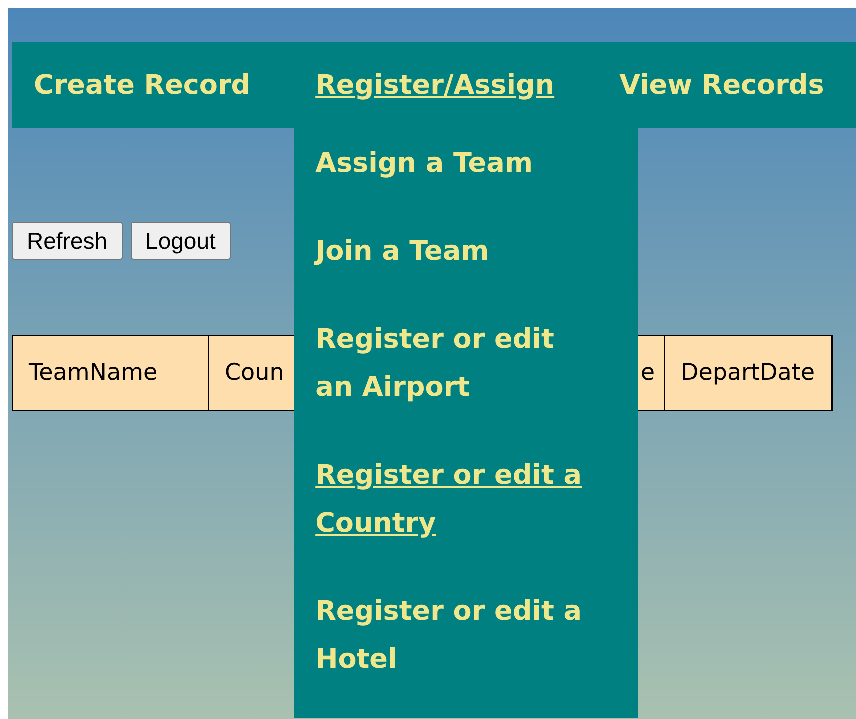 This screenshot has height=719, width=856. What do you see at coordinates (466, 174) in the screenshot?
I see `menu-item: Assign a Team` at bounding box center [466, 174].